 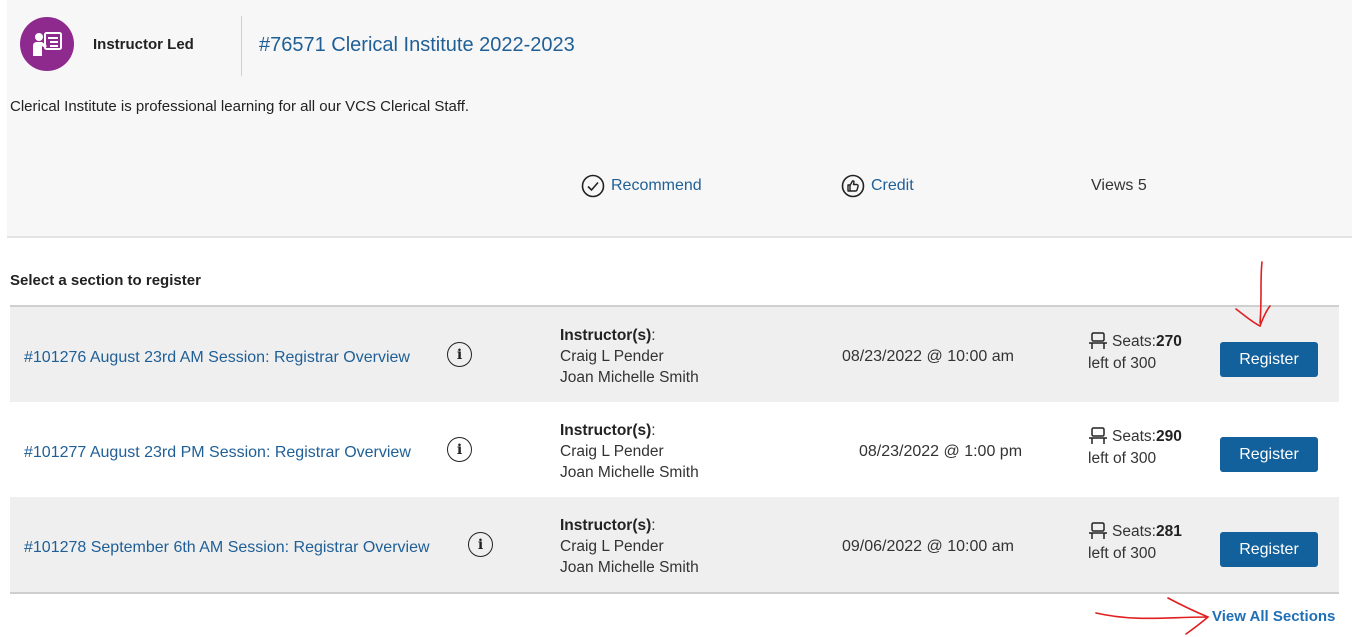 I want to click on views-count: Views 5, so click(x=1119, y=185).